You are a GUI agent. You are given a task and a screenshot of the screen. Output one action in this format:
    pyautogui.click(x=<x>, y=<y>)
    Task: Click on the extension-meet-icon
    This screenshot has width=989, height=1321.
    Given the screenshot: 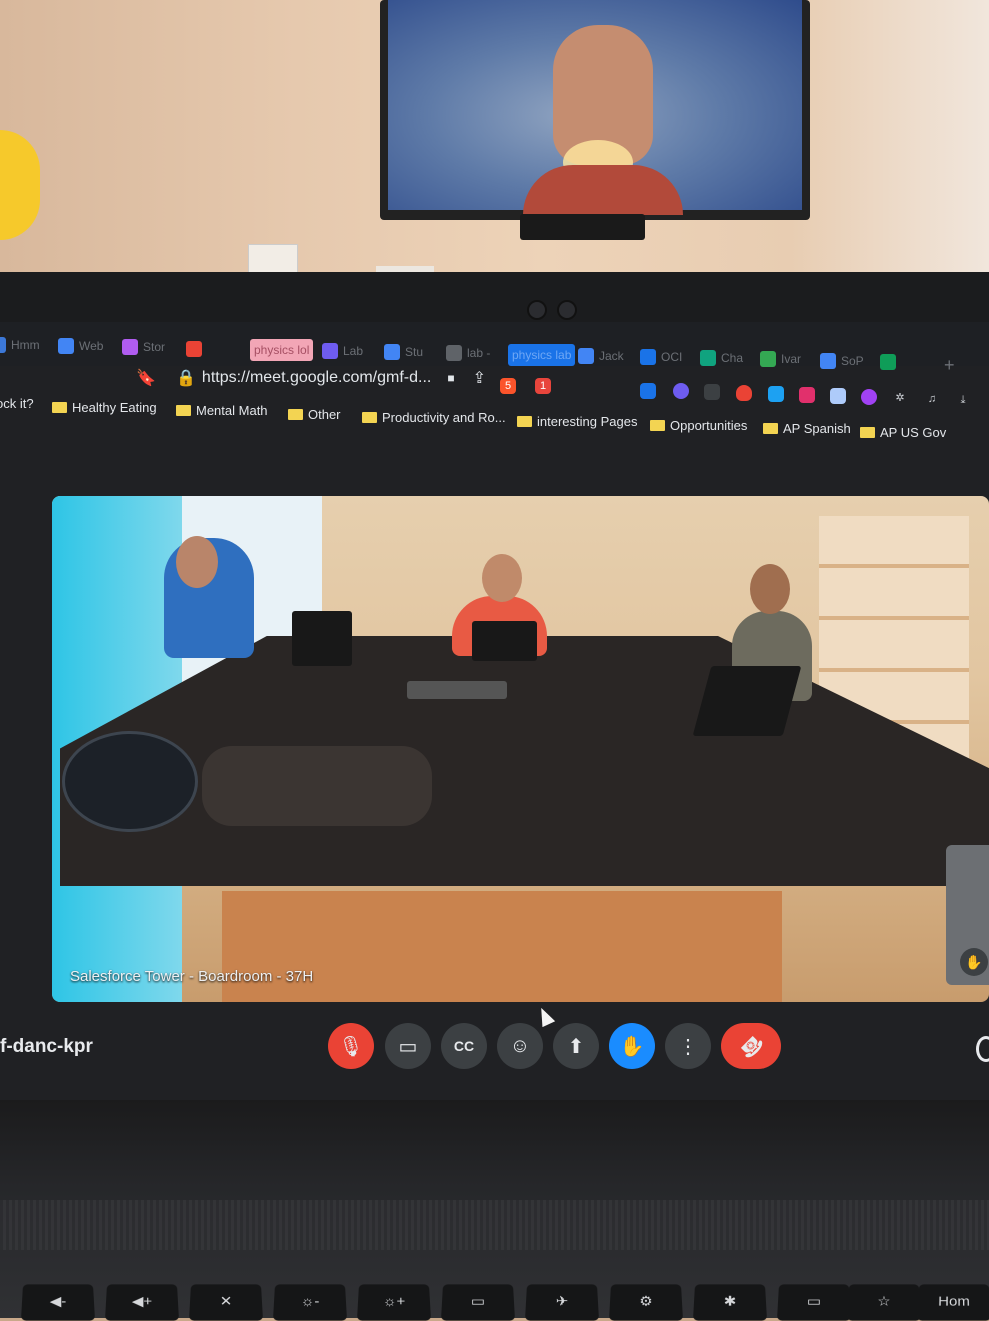 What is the action you would take?
    pyautogui.click(x=648, y=391)
    